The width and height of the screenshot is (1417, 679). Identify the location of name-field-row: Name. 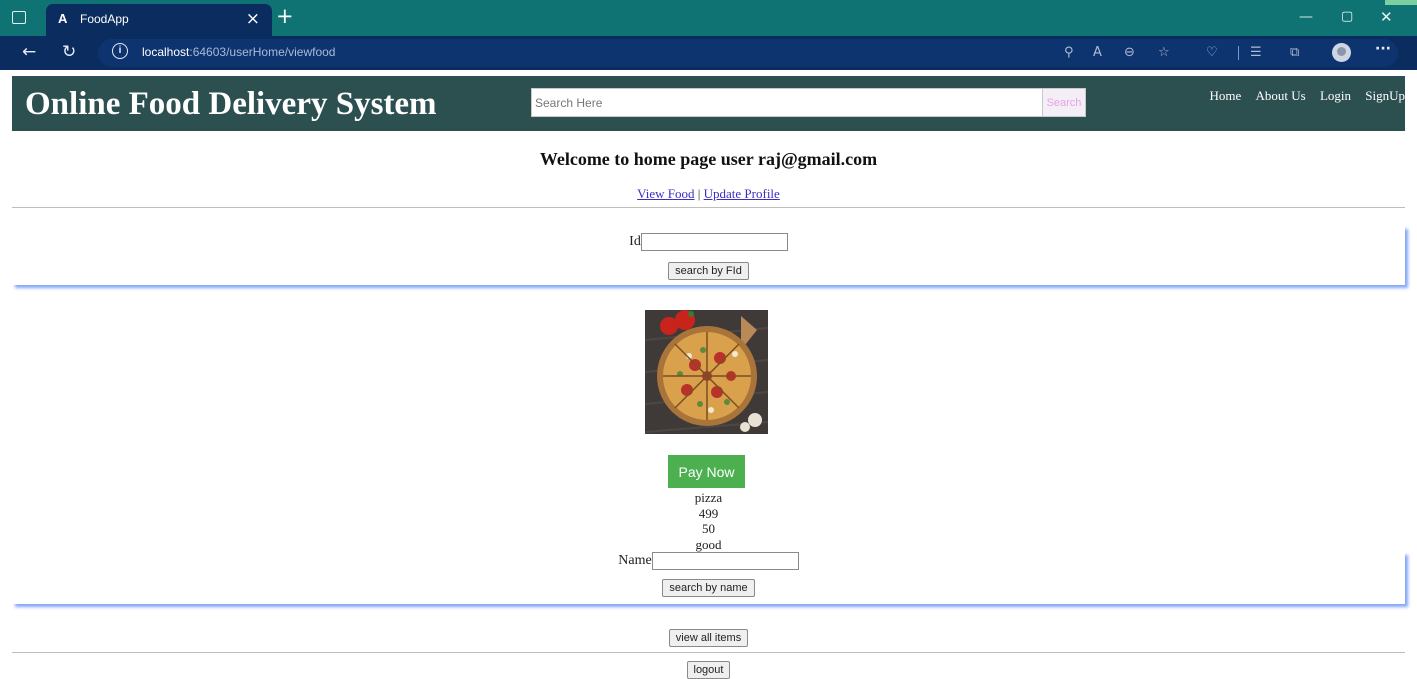
(708, 561).